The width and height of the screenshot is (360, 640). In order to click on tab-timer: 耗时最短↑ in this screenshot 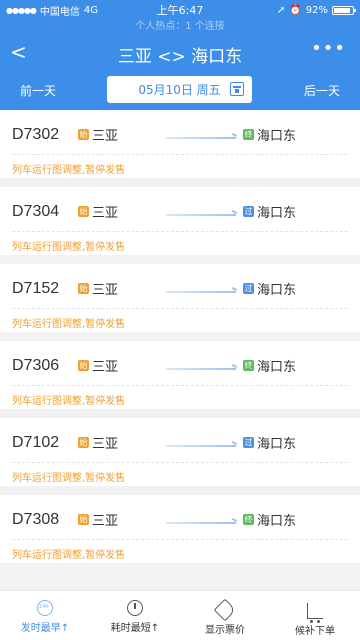, I will do `click(135, 615)`.